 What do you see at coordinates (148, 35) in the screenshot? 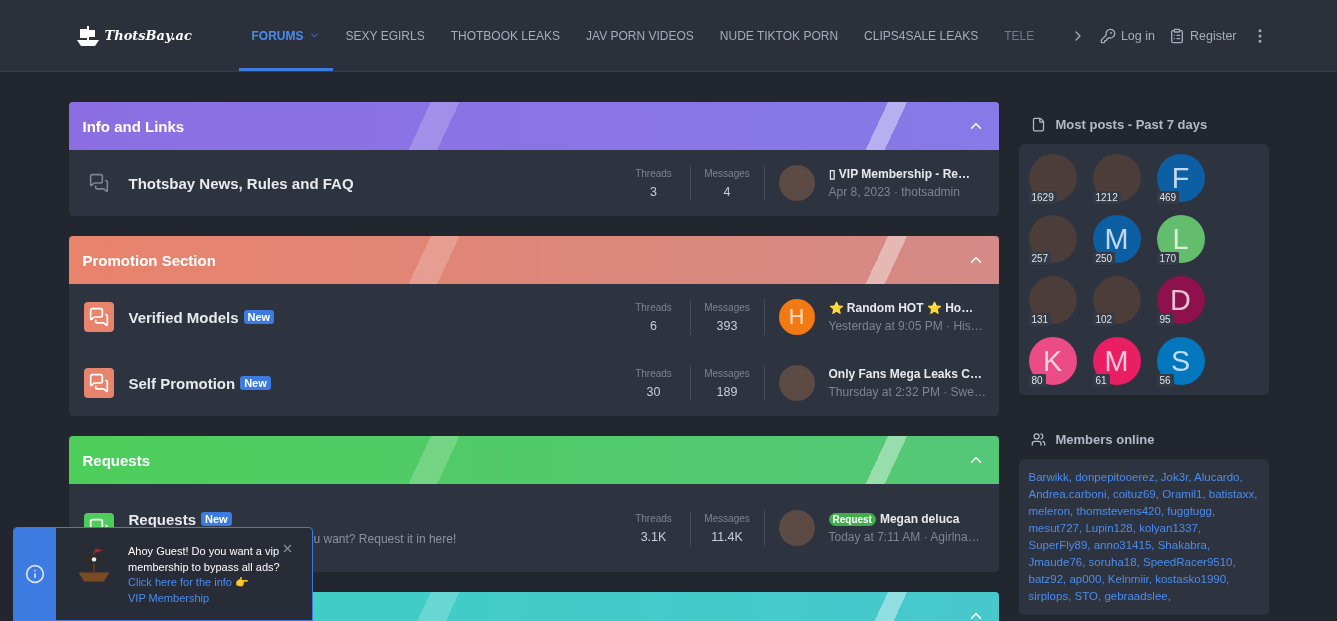
I see `site-logo: ThotsBay.ac` at bounding box center [148, 35].